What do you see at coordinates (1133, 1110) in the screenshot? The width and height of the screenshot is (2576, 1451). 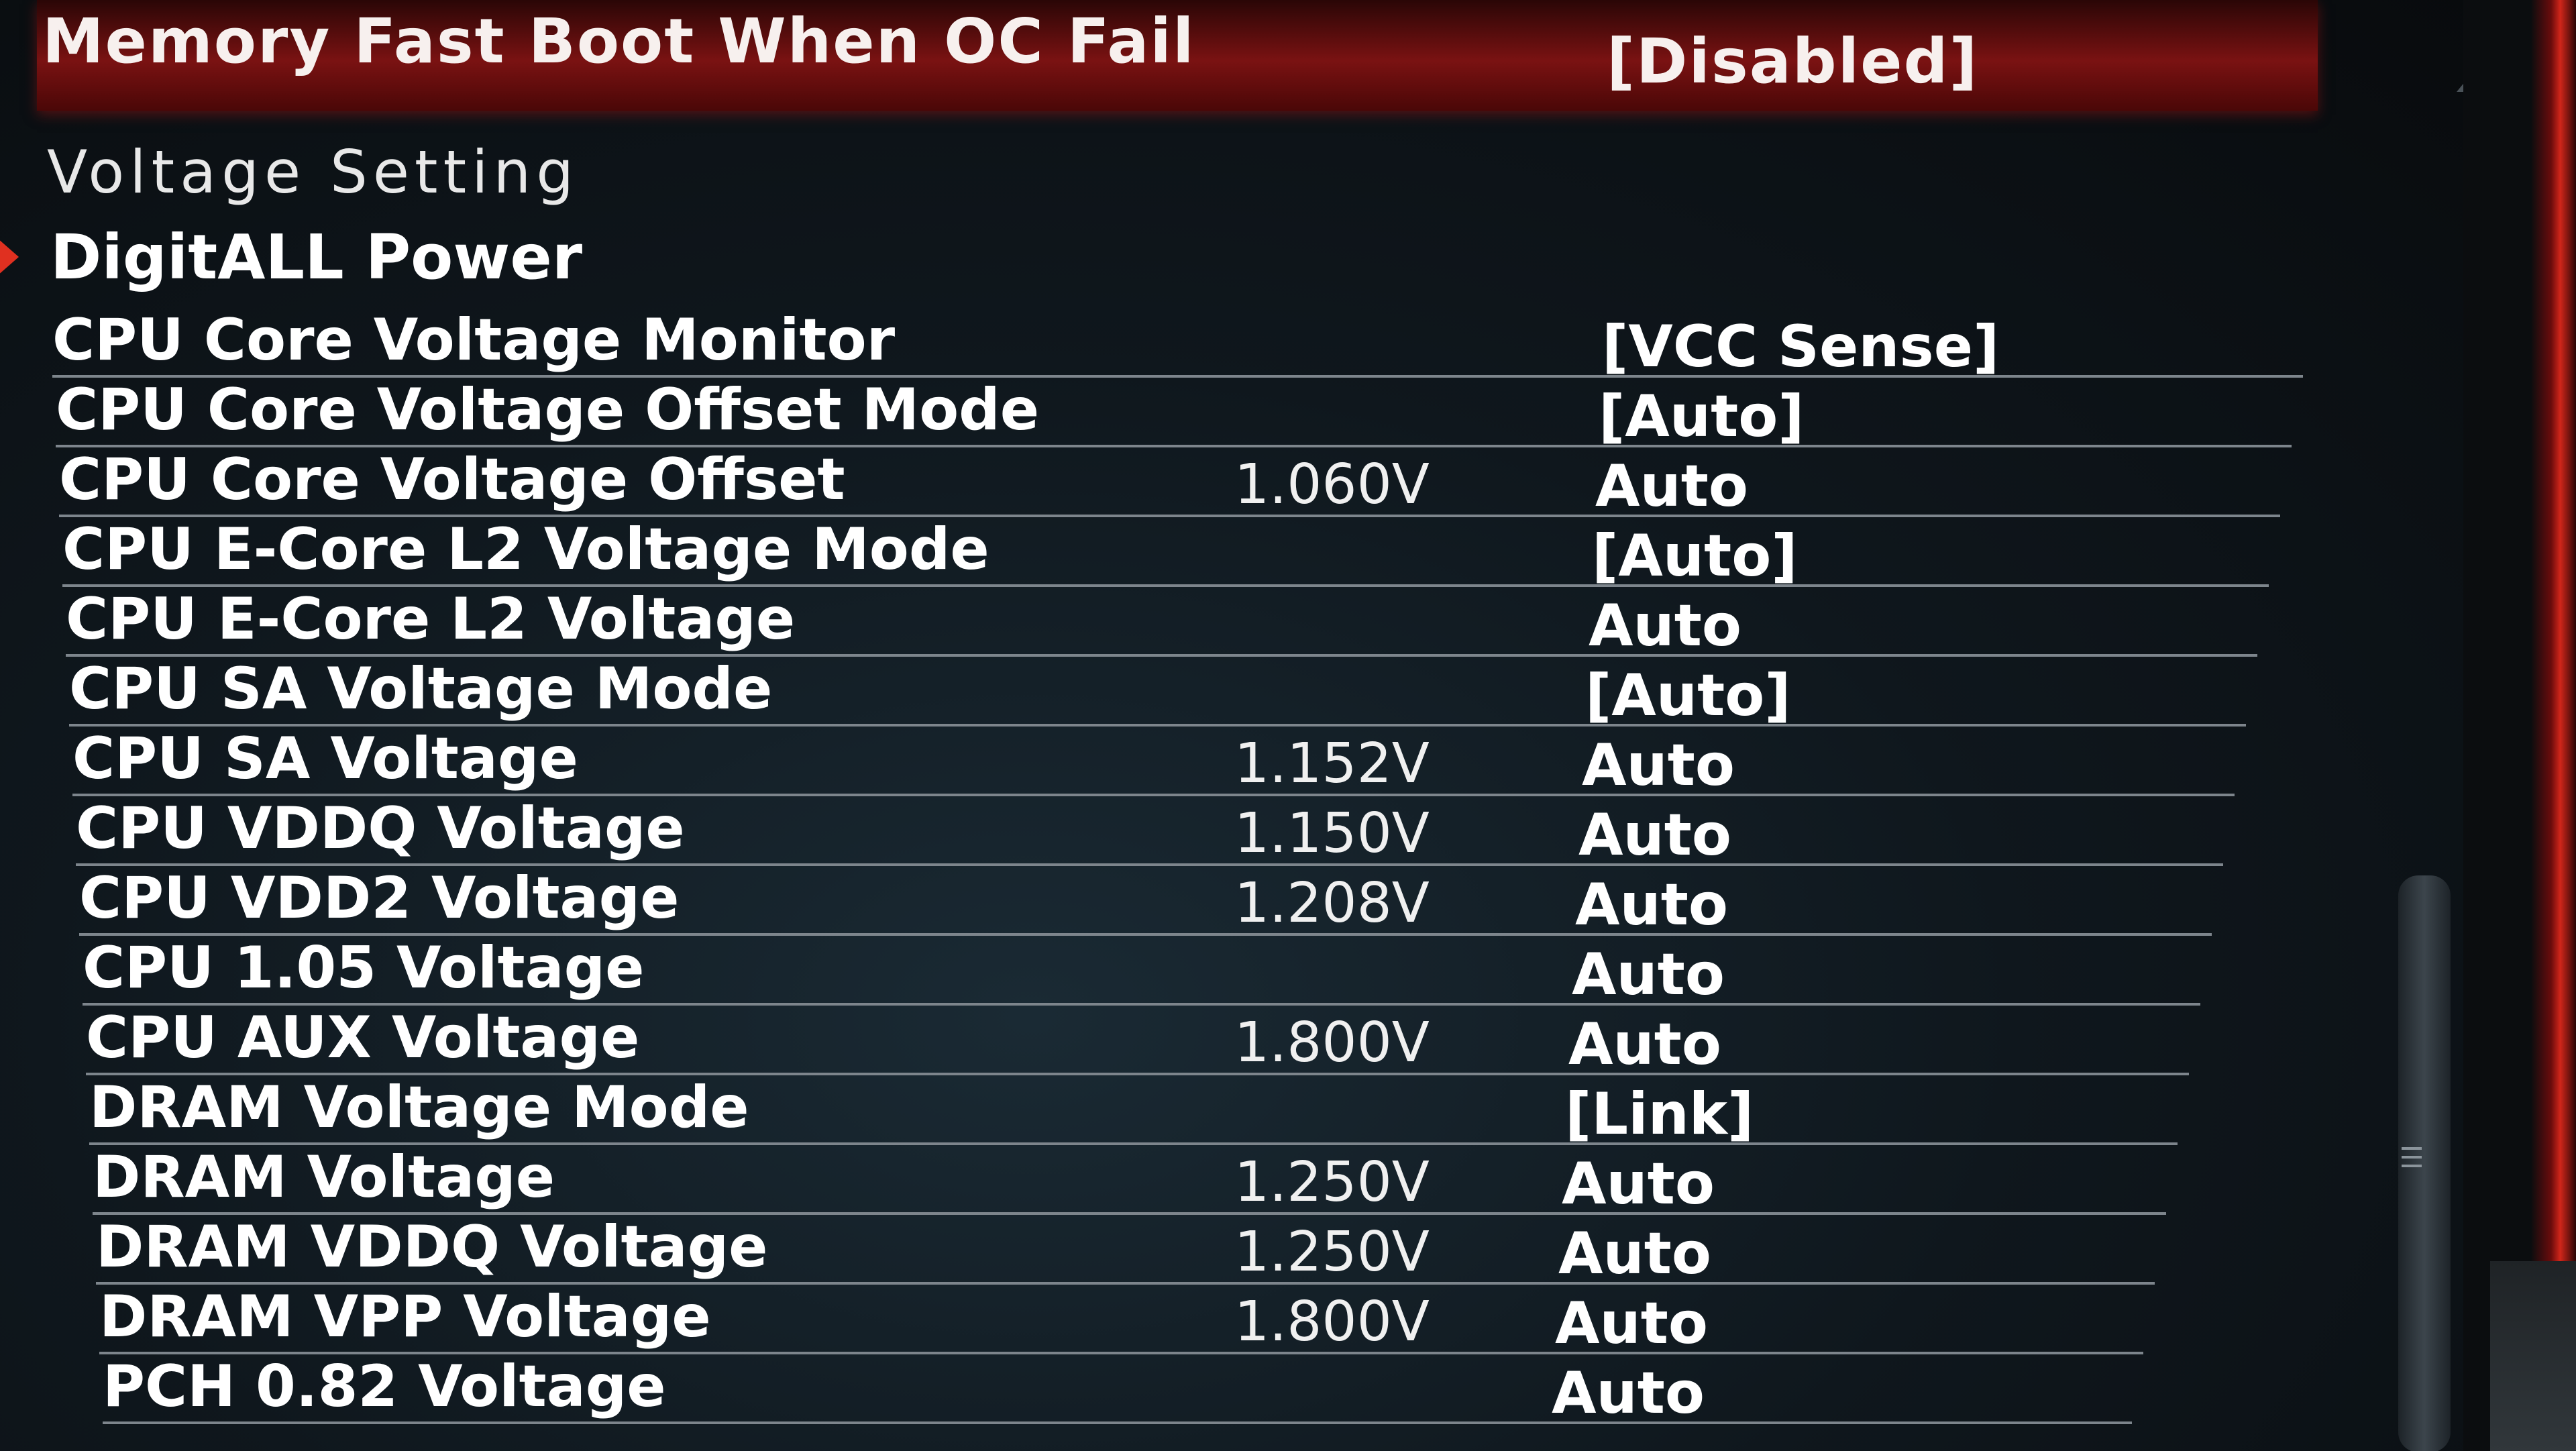 I see `setting-row: DRAM Voltage Mode [Link]` at bounding box center [1133, 1110].